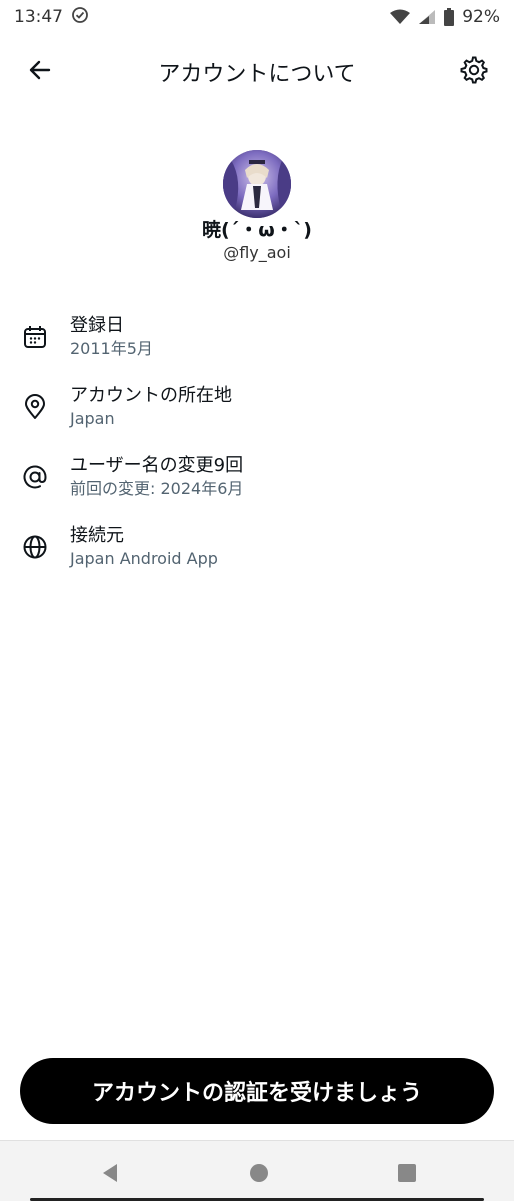 The width and height of the screenshot is (514, 1201). Describe the element at coordinates (257, 417) in the screenshot. I see `info-item-location: アカウントの所在地 Japan` at that location.